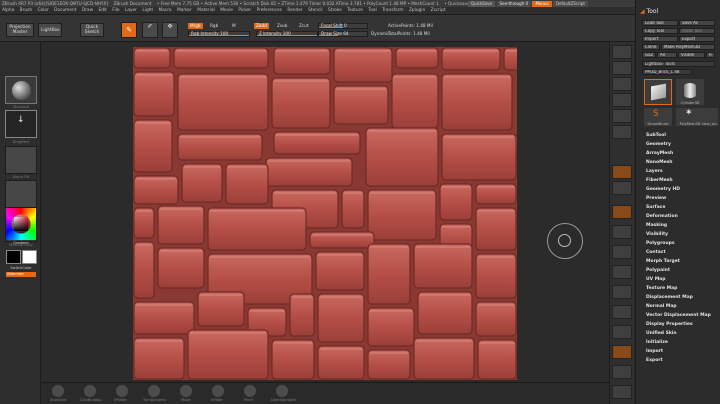 The image size is (720, 404). Describe the element at coordinates (660, 243) in the screenshot. I see `section-polygroups: Polygroups` at that location.